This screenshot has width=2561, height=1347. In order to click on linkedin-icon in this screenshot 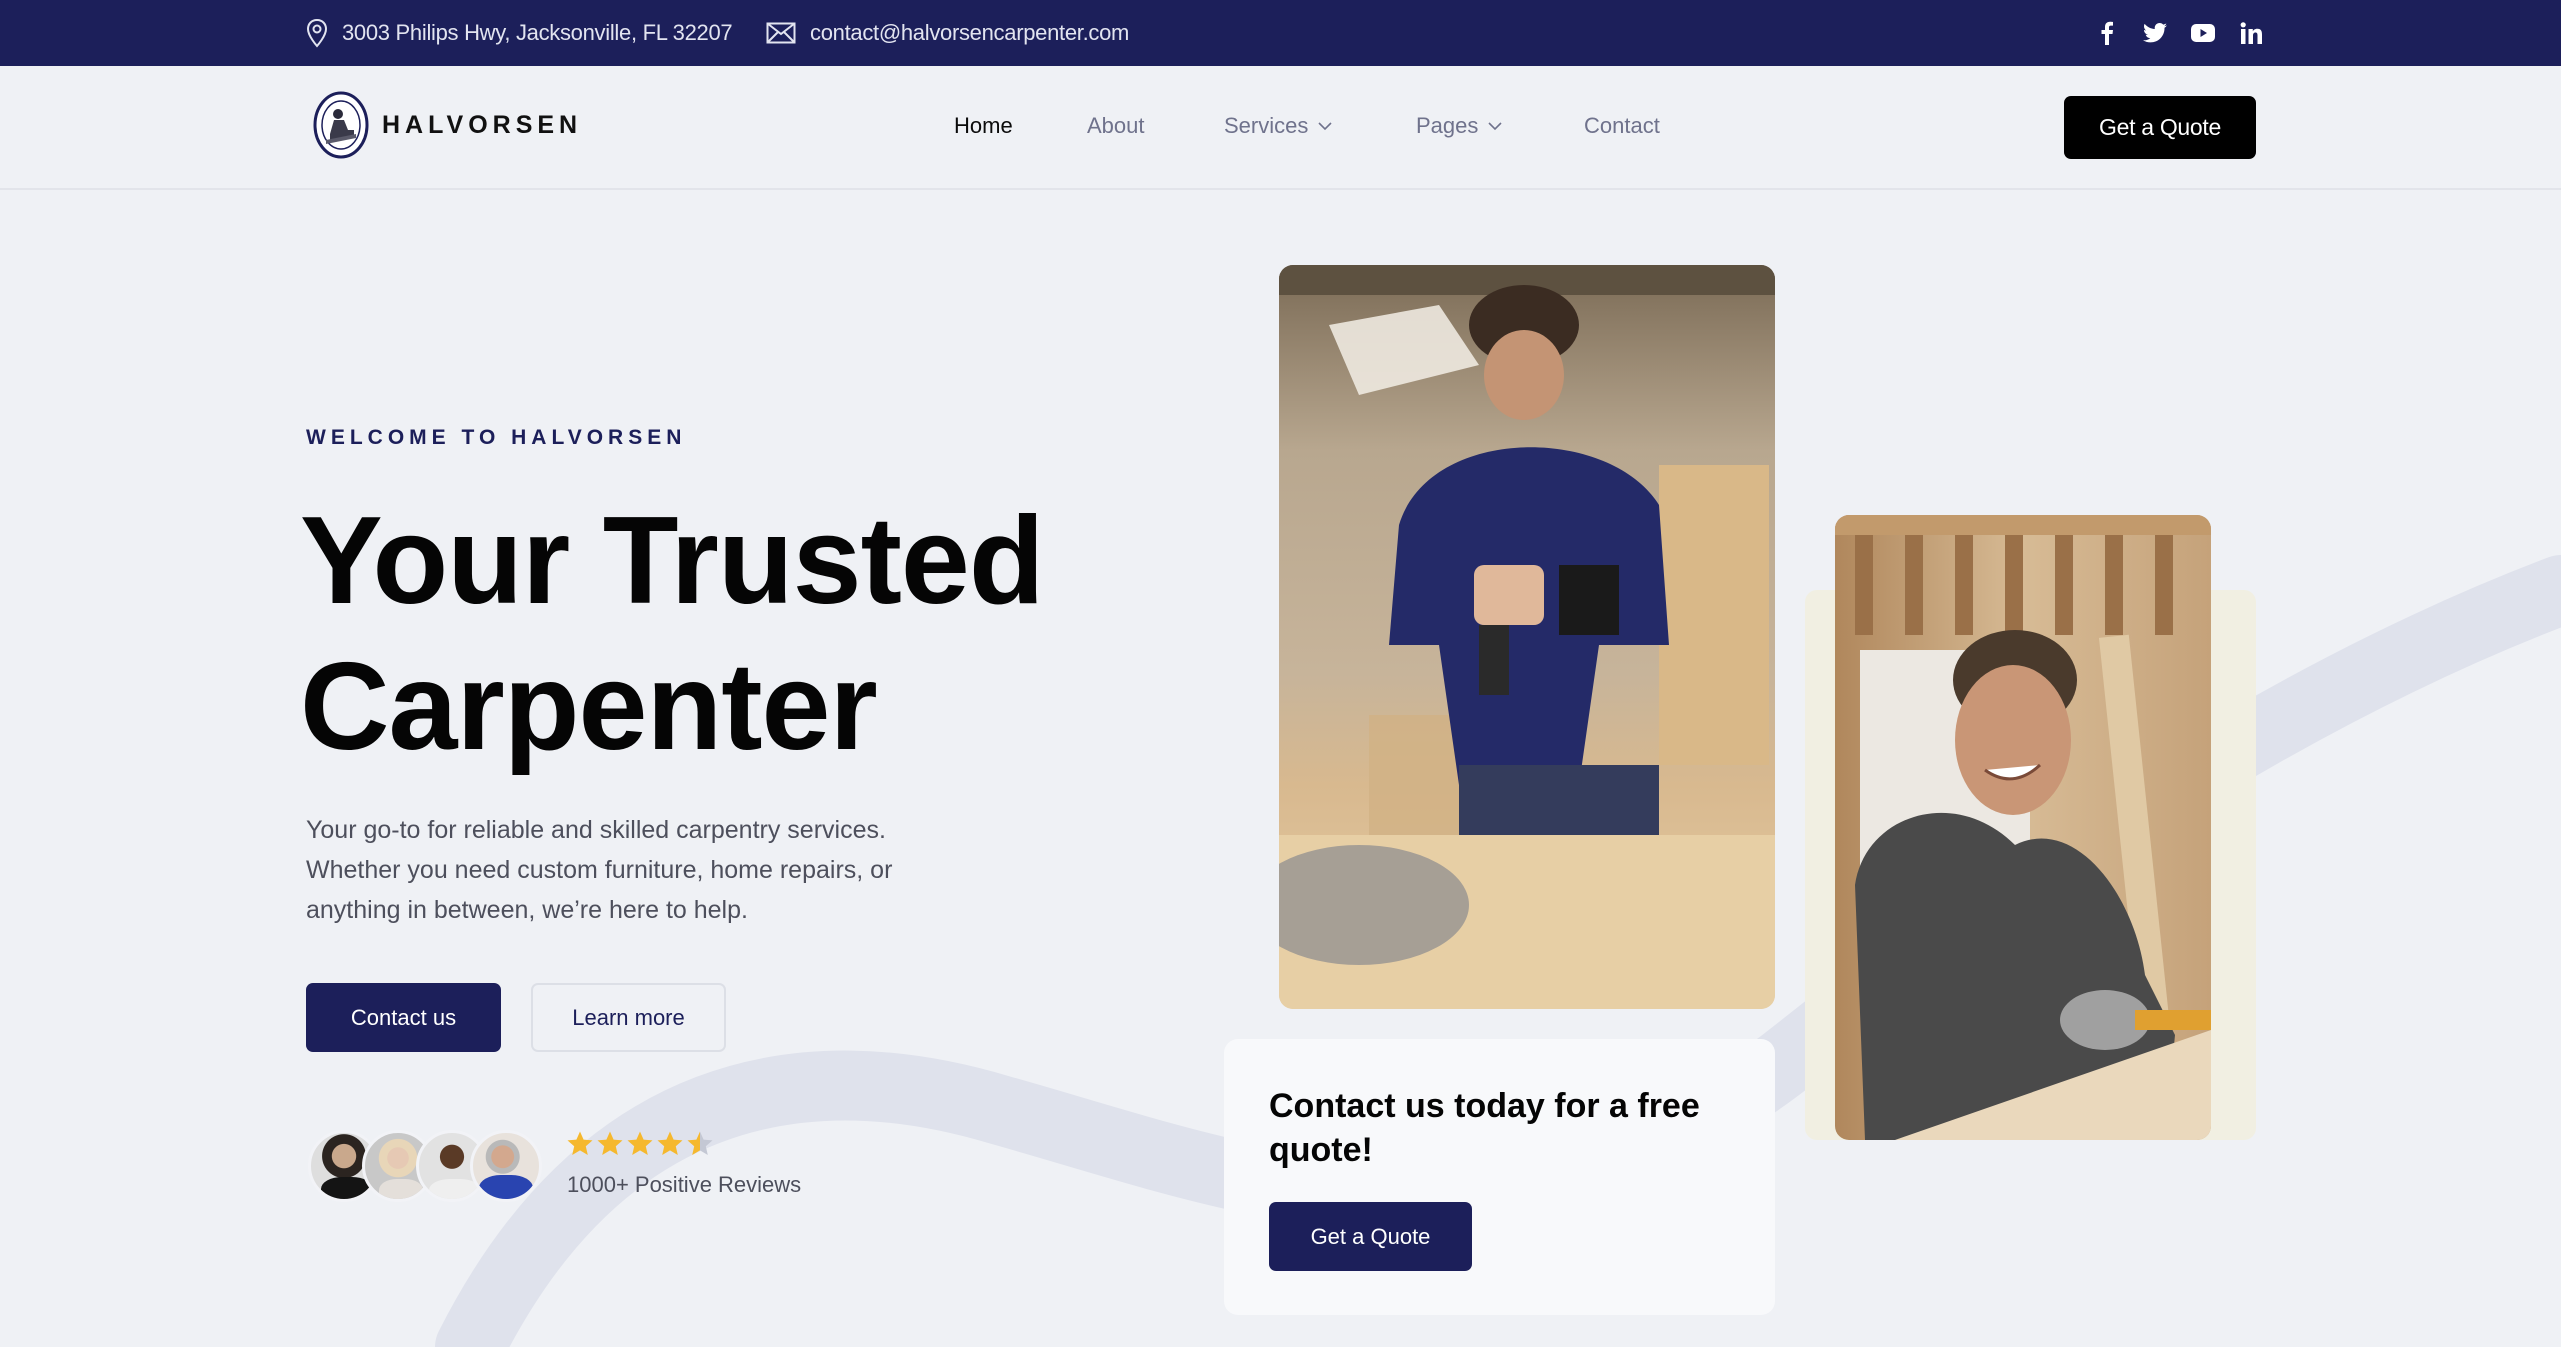, I will do `click(2251, 33)`.